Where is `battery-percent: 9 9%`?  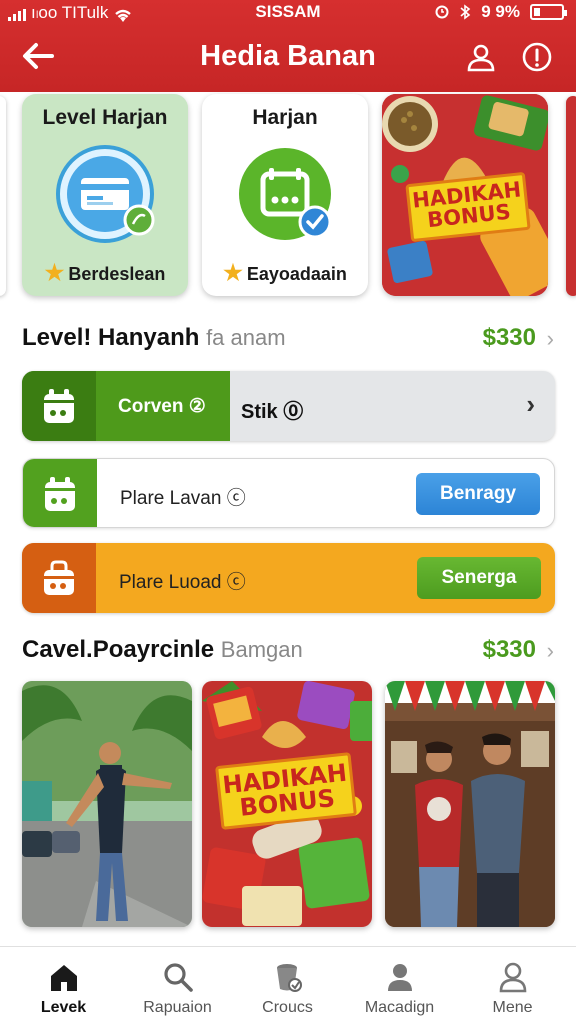 battery-percent: 9 9% is located at coordinates (500, 11).